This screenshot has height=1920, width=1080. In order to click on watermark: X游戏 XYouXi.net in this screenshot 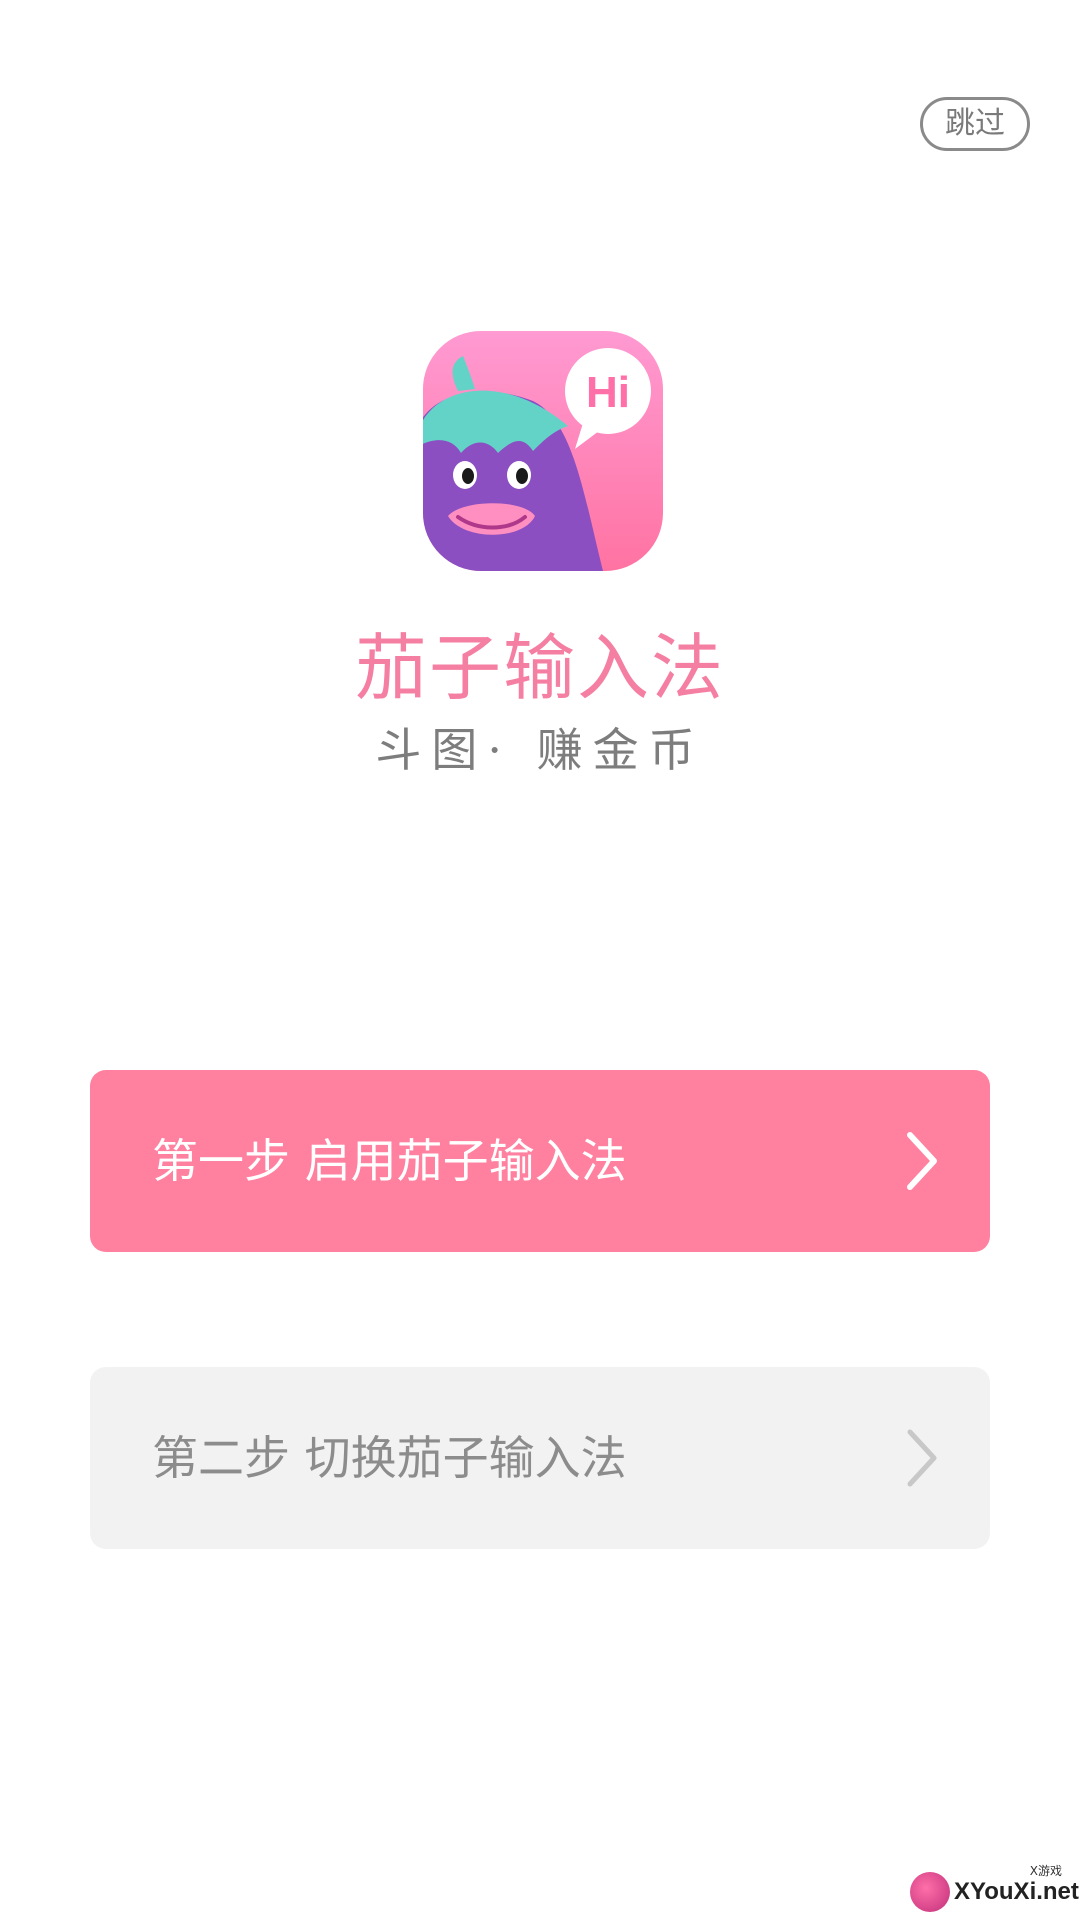, I will do `click(994, 1888)`.